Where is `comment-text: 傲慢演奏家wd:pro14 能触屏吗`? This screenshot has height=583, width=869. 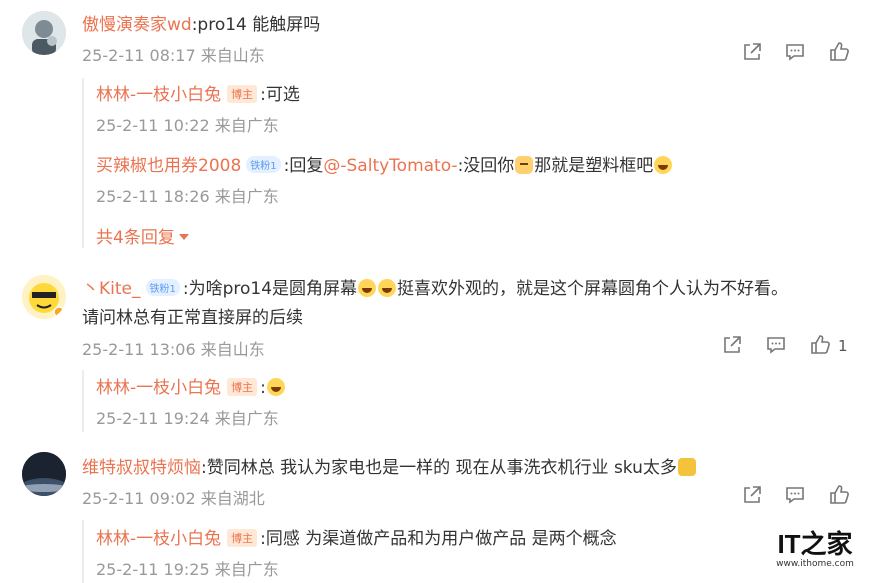 comment-text: 傲慢演奏家wd:pro14 能触屏吗 is located at coordinates (201, 22).